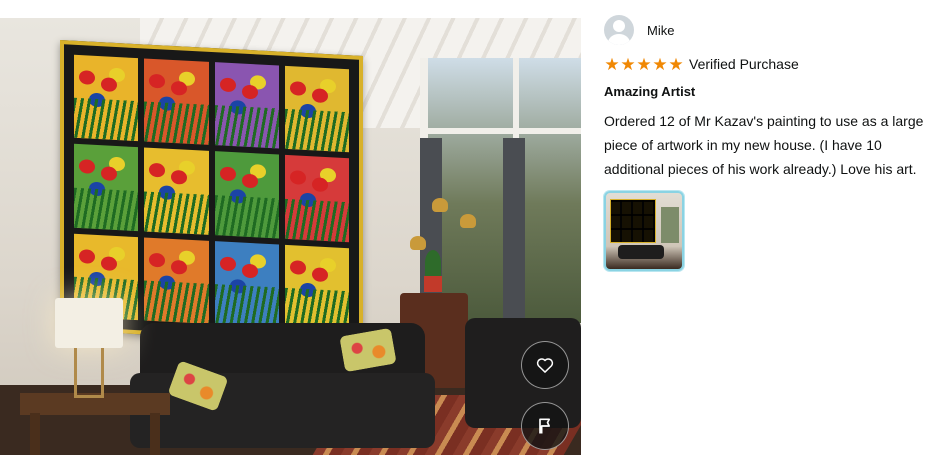 This screenshot has height=467, width=950. What do you see at coordinates (661, 30) in the screenshot?
I see `reviewer-name: Mike` at bounding box center [661, 30].